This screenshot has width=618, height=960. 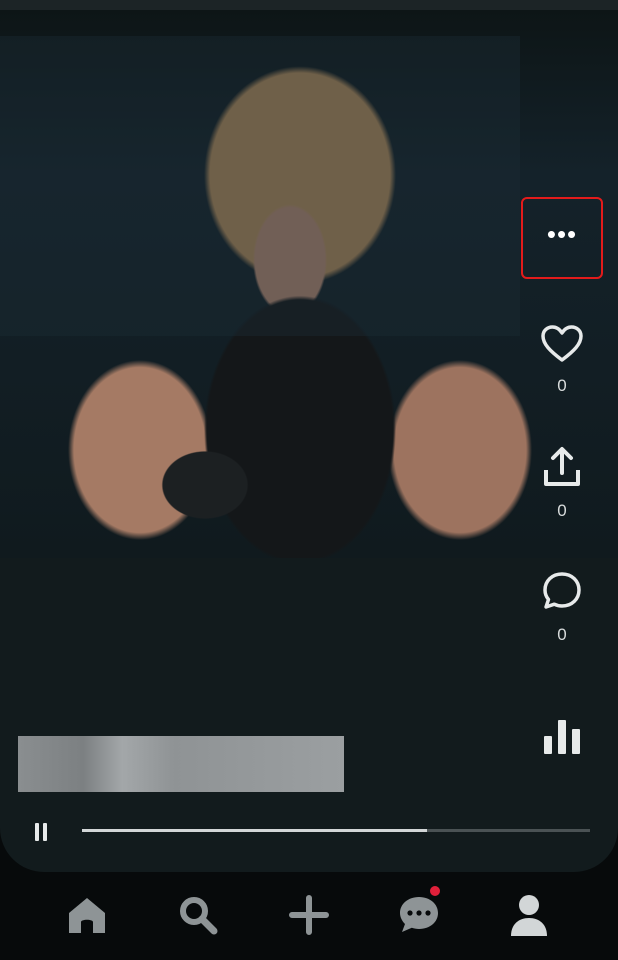 What do you see at coordinates (562, 466) in the screenshot?
I see `share-upload-icon` at bounding box center [562, 466].